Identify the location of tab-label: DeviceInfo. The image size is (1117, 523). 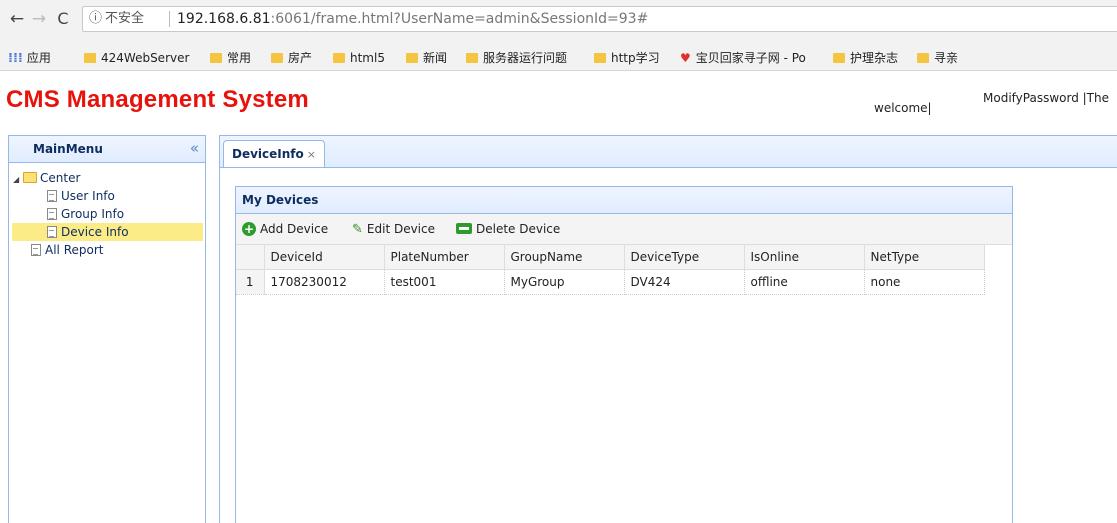
(268, 154).